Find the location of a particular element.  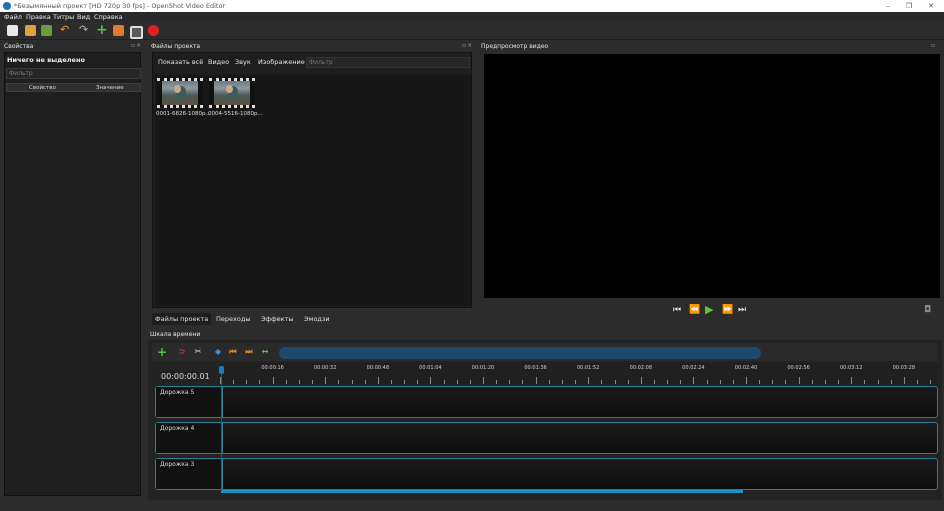

import-files-icon: + is located at coordinates (102, 30).